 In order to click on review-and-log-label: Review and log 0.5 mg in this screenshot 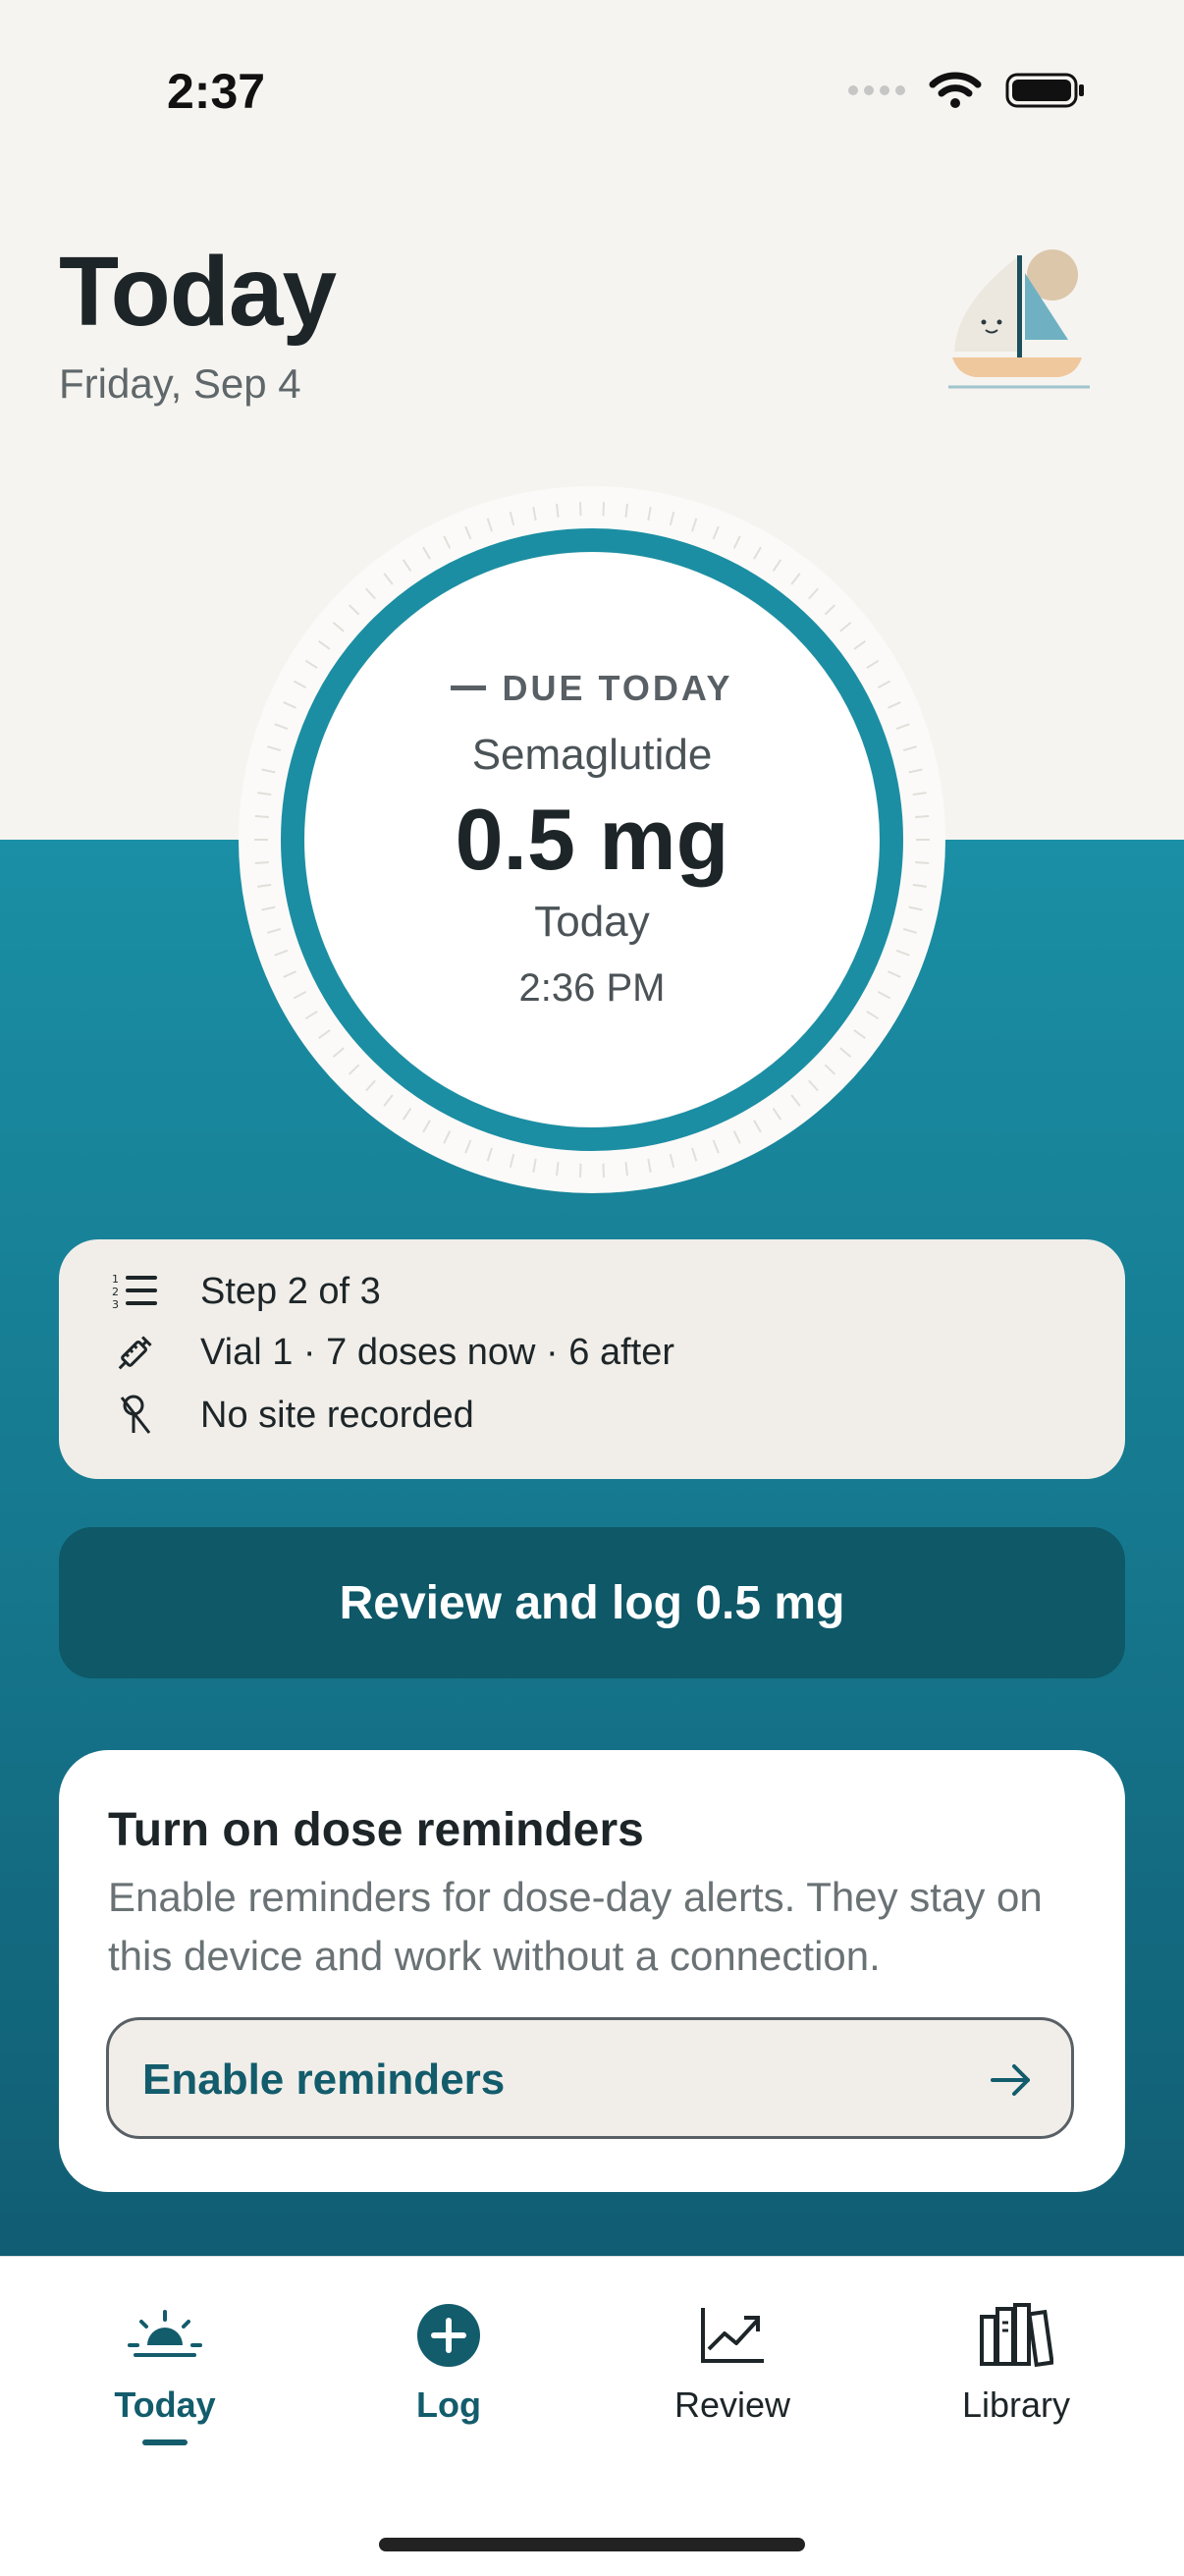, I will do `click(593, 1603)`.